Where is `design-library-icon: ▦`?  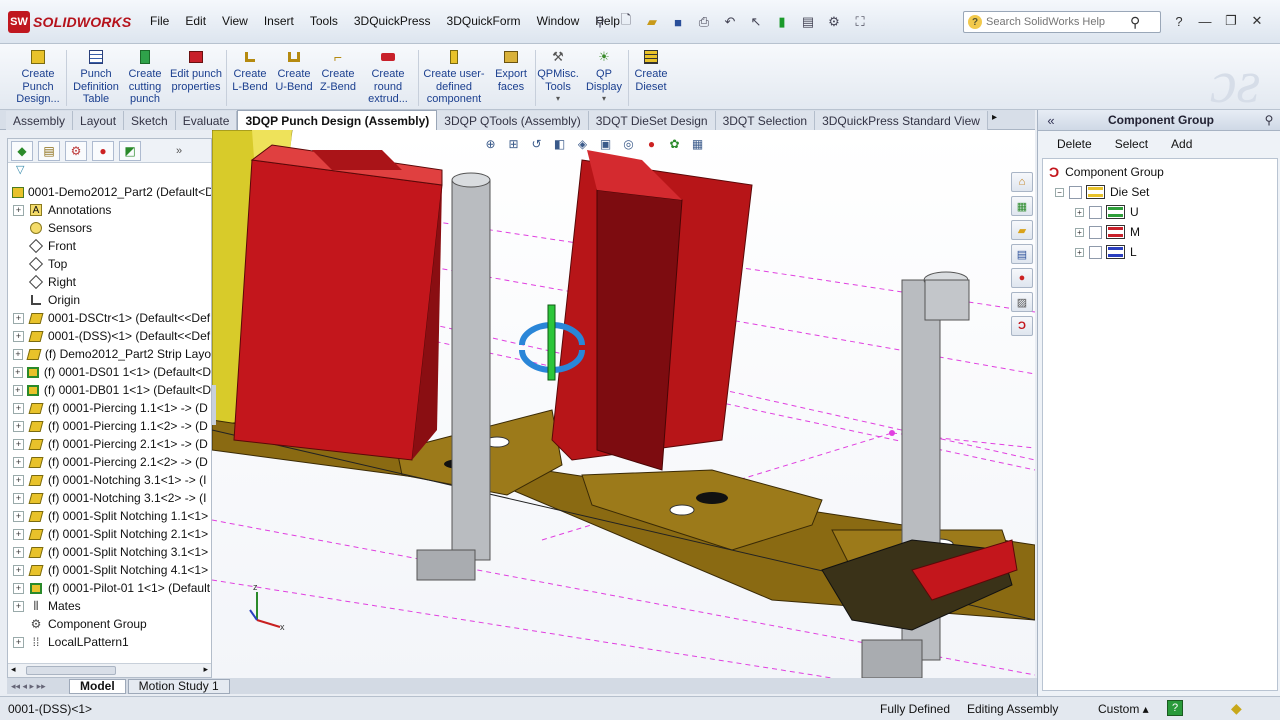 design-library-icon: ▦ is located at coordinates (1022, 206).